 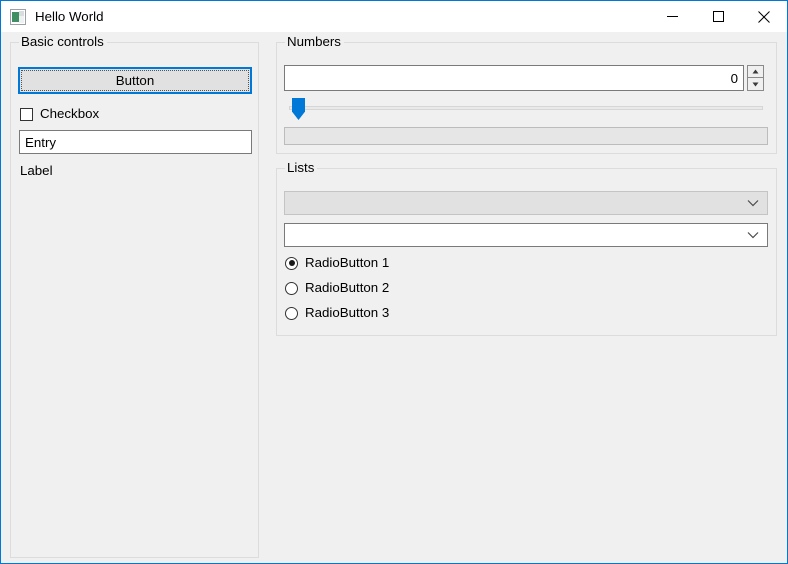 I want to click on button-label: Button, so click(x=135, y=80).